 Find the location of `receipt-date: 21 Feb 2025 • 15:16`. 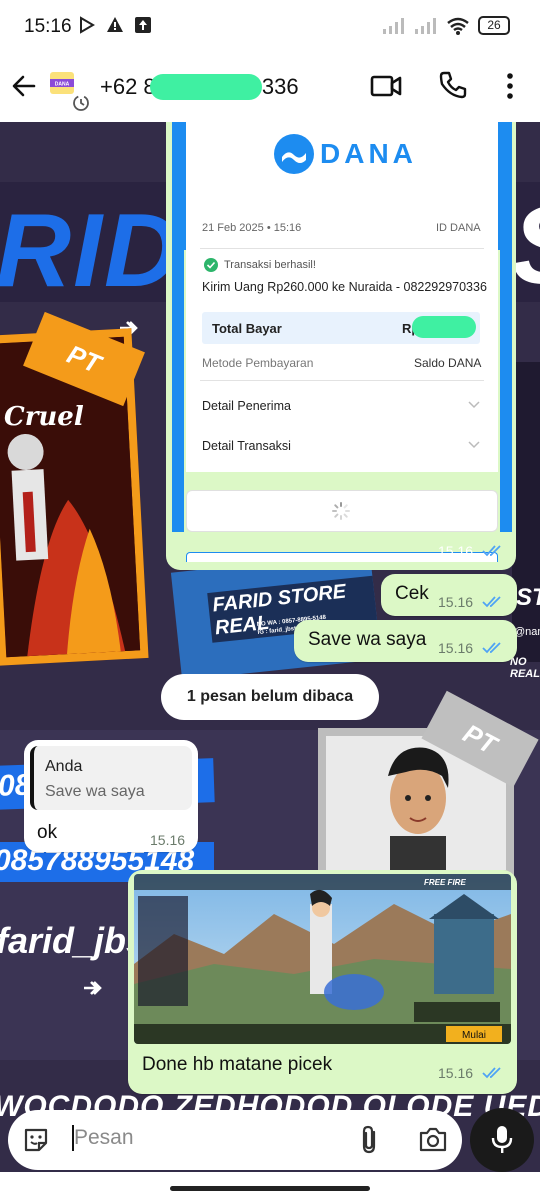

receipt-date: 21 Feb 2025 • 15:16 is located at coordinates (252, 228).